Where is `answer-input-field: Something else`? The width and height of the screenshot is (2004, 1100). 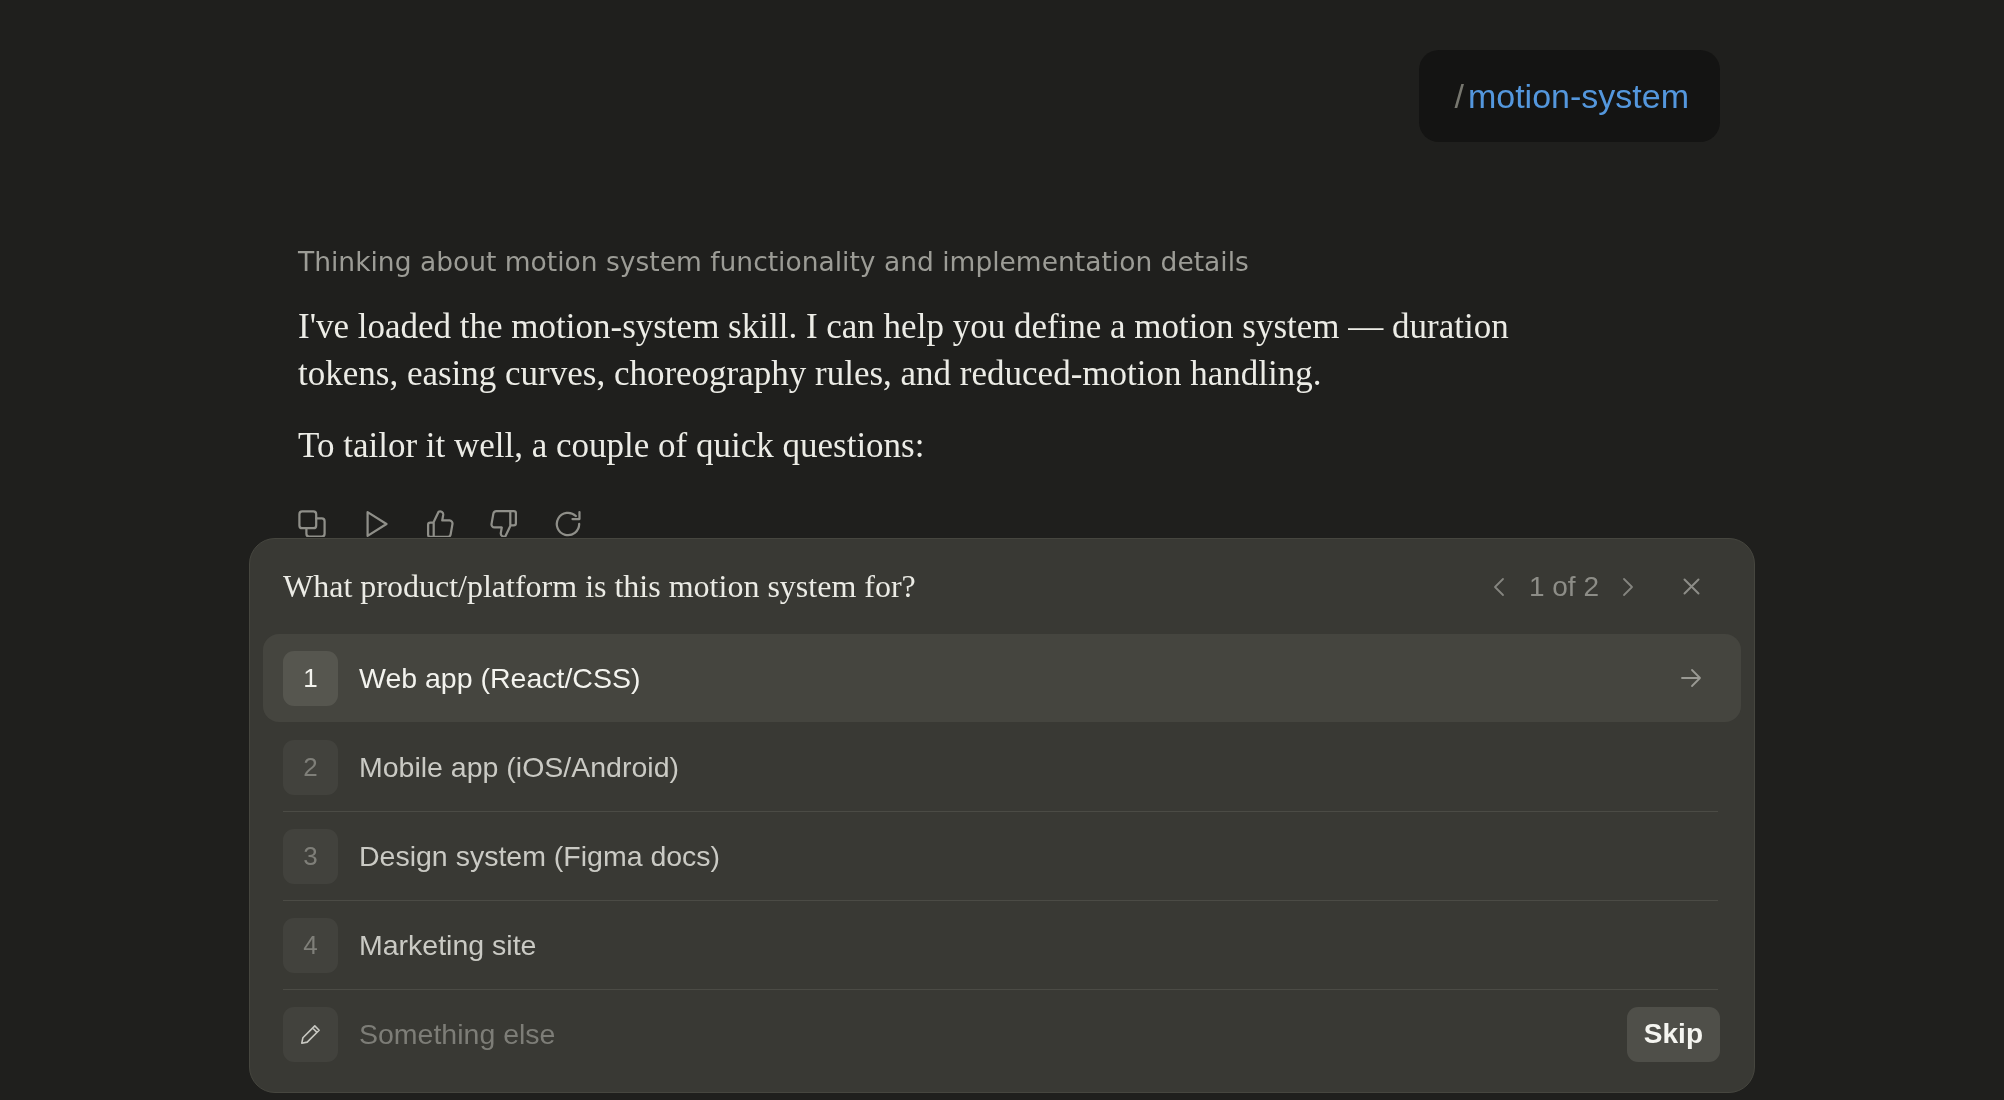
answer-input-field: Something else is located at coordinates (993, 1034).